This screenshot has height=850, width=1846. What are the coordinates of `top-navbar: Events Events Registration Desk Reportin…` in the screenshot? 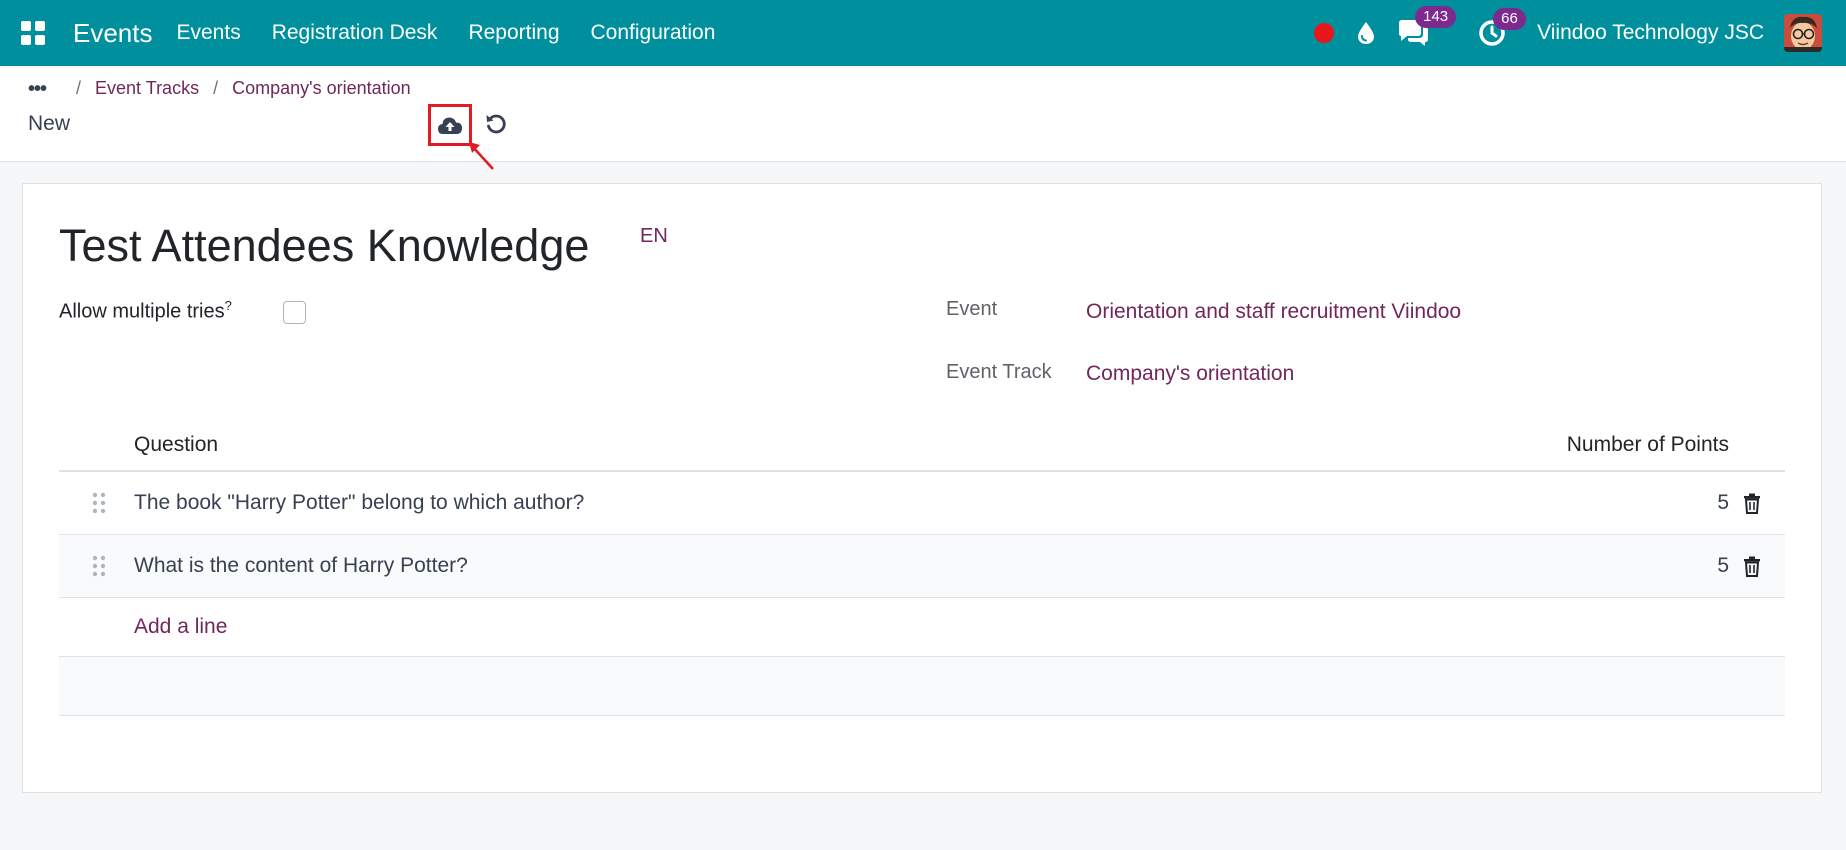 It's located at (923, 33).